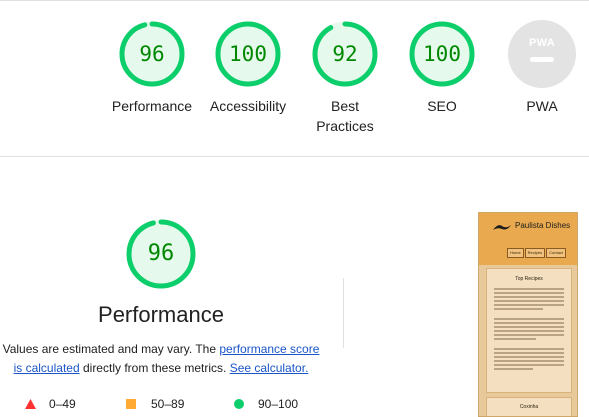 Image resolution: width=589 pixels, height=417 pixels. What do you see at coordinates (542, 43) in the screenshot?
I see `pwa-badge-text: PWA` at bounding box center [542, 43].